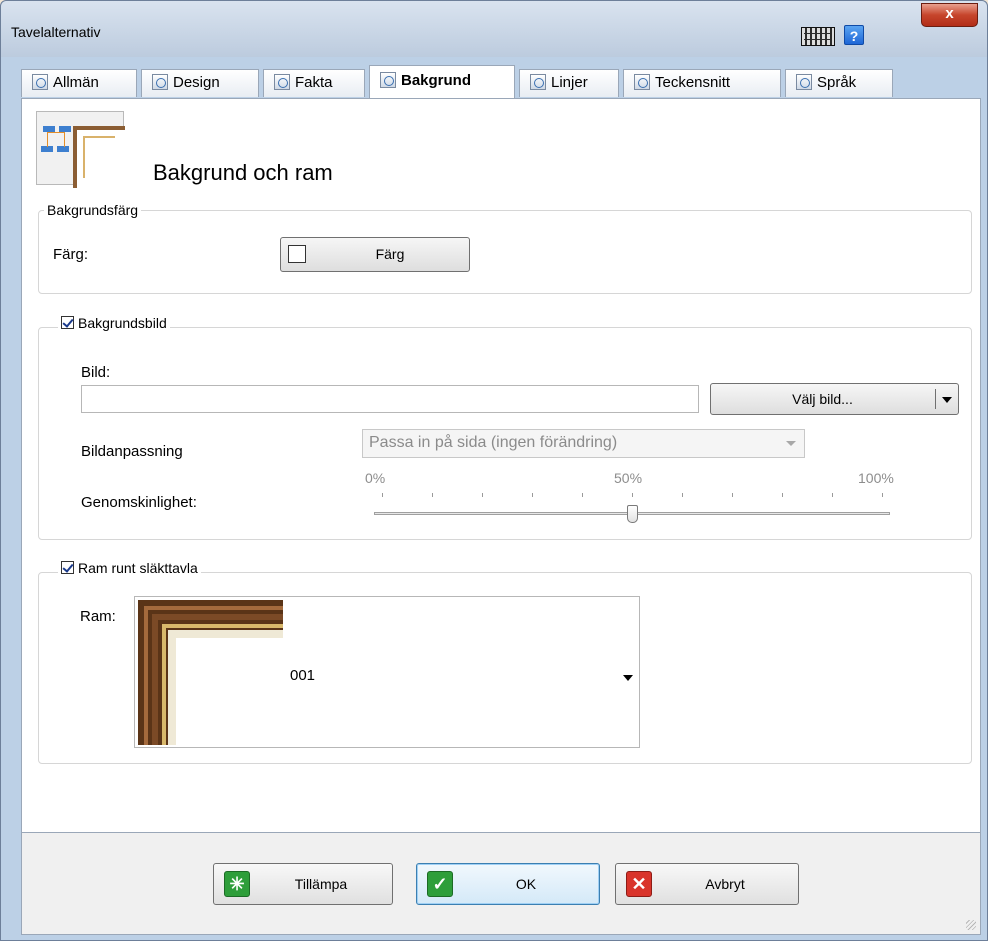 This screenshot has height=941, width=988. I want to click on background-image-checkbox: Bakgrundsbild, so click(114, 323).